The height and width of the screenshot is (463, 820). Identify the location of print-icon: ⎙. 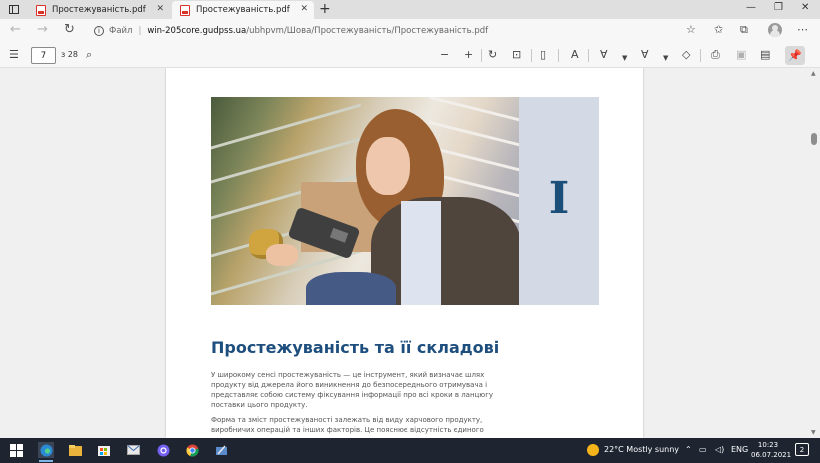
(715, 55).